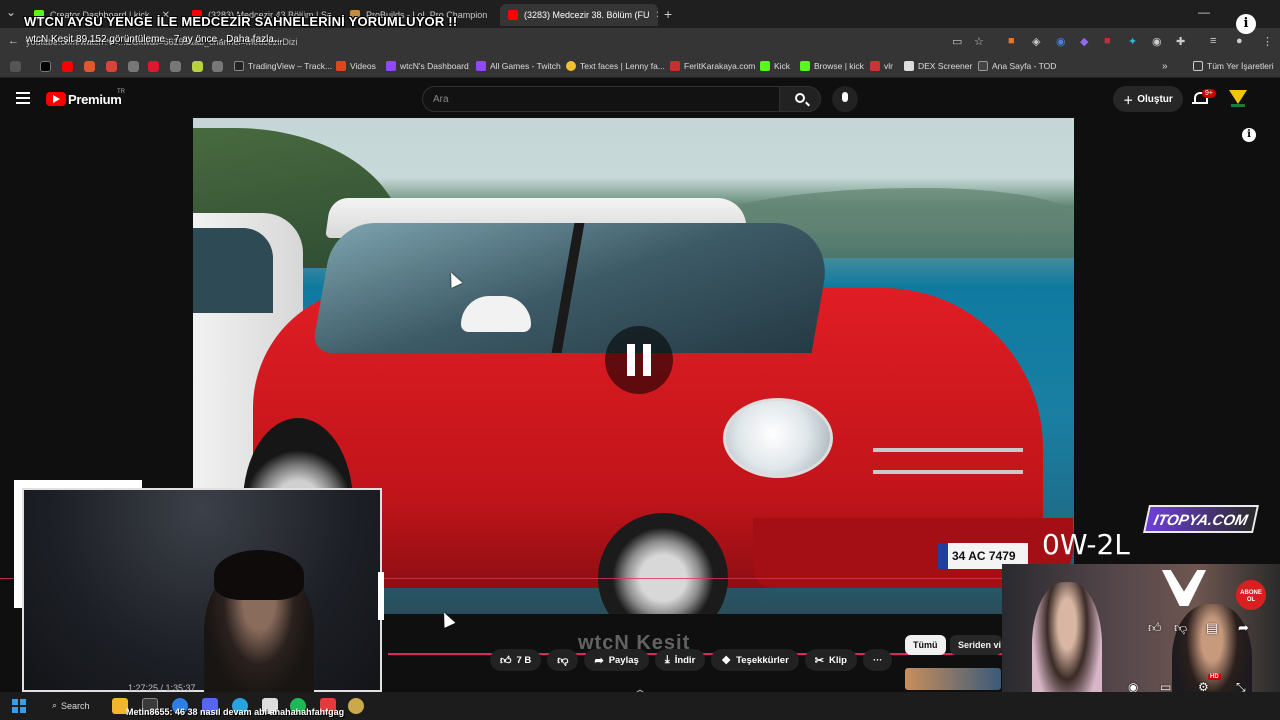 The image size is (1280, 720). What do you see at coordinates (95, 99) in the screenshot?
I see `youtube-premium-label: Premium` at bounding box center [95, 99].